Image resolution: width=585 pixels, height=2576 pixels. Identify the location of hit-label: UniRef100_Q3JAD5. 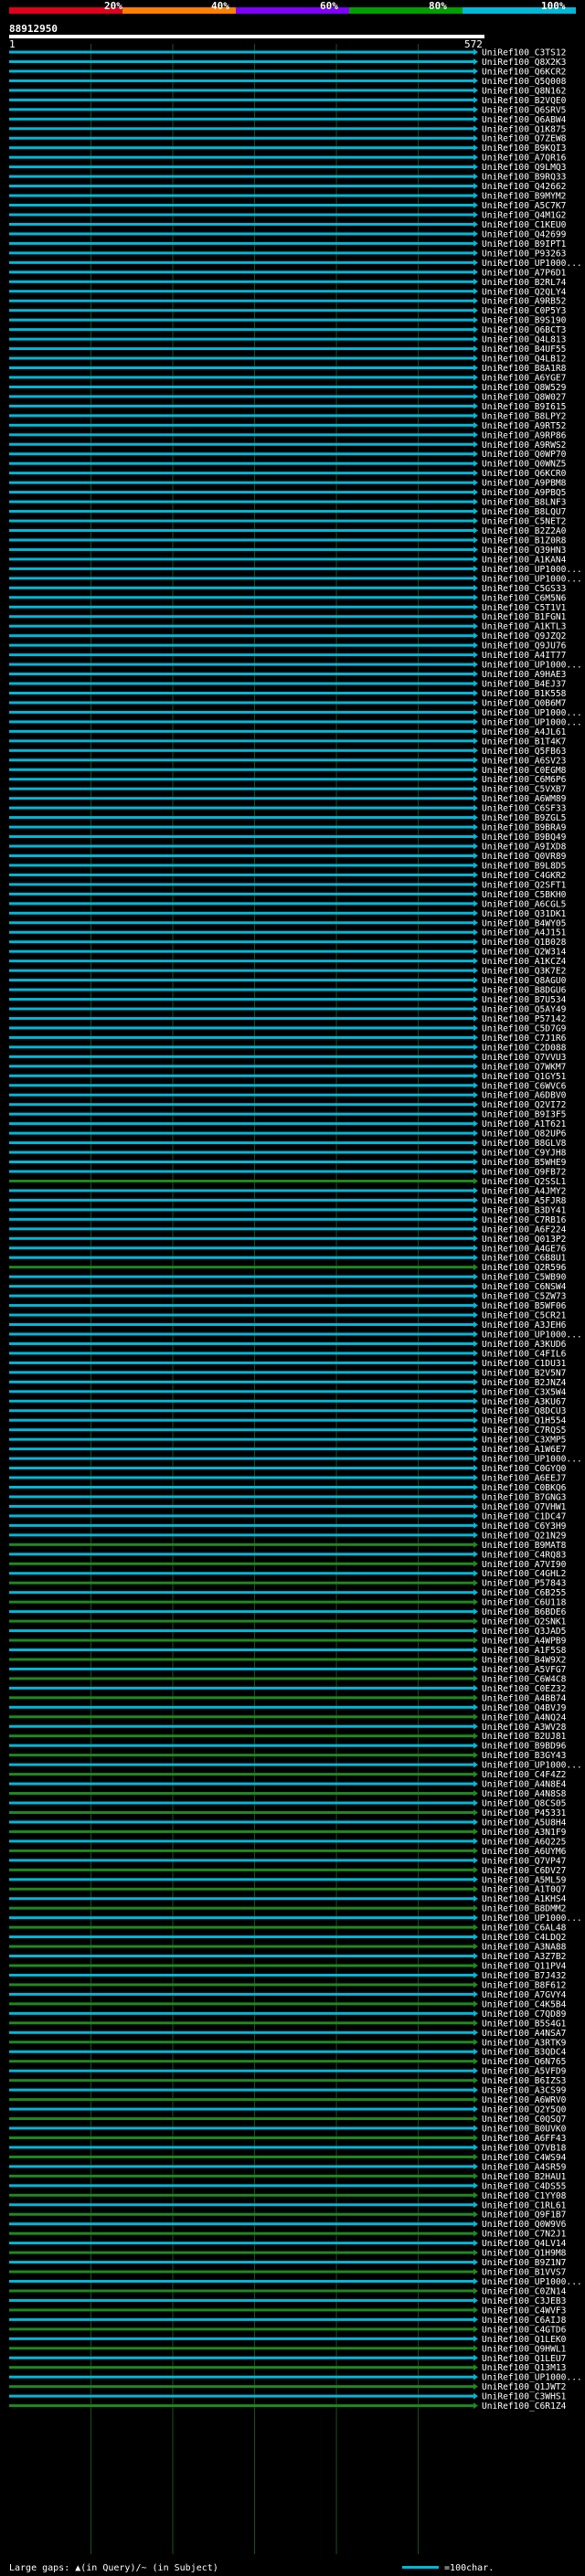
(524, 1632).